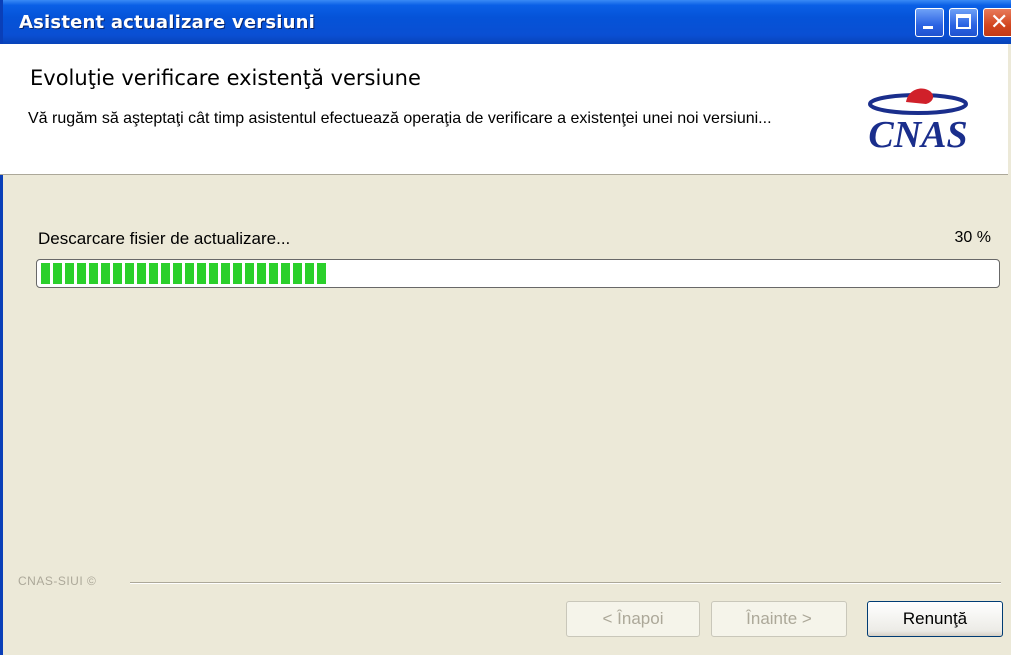  I want to click on footer-divider, so click(565, 583).